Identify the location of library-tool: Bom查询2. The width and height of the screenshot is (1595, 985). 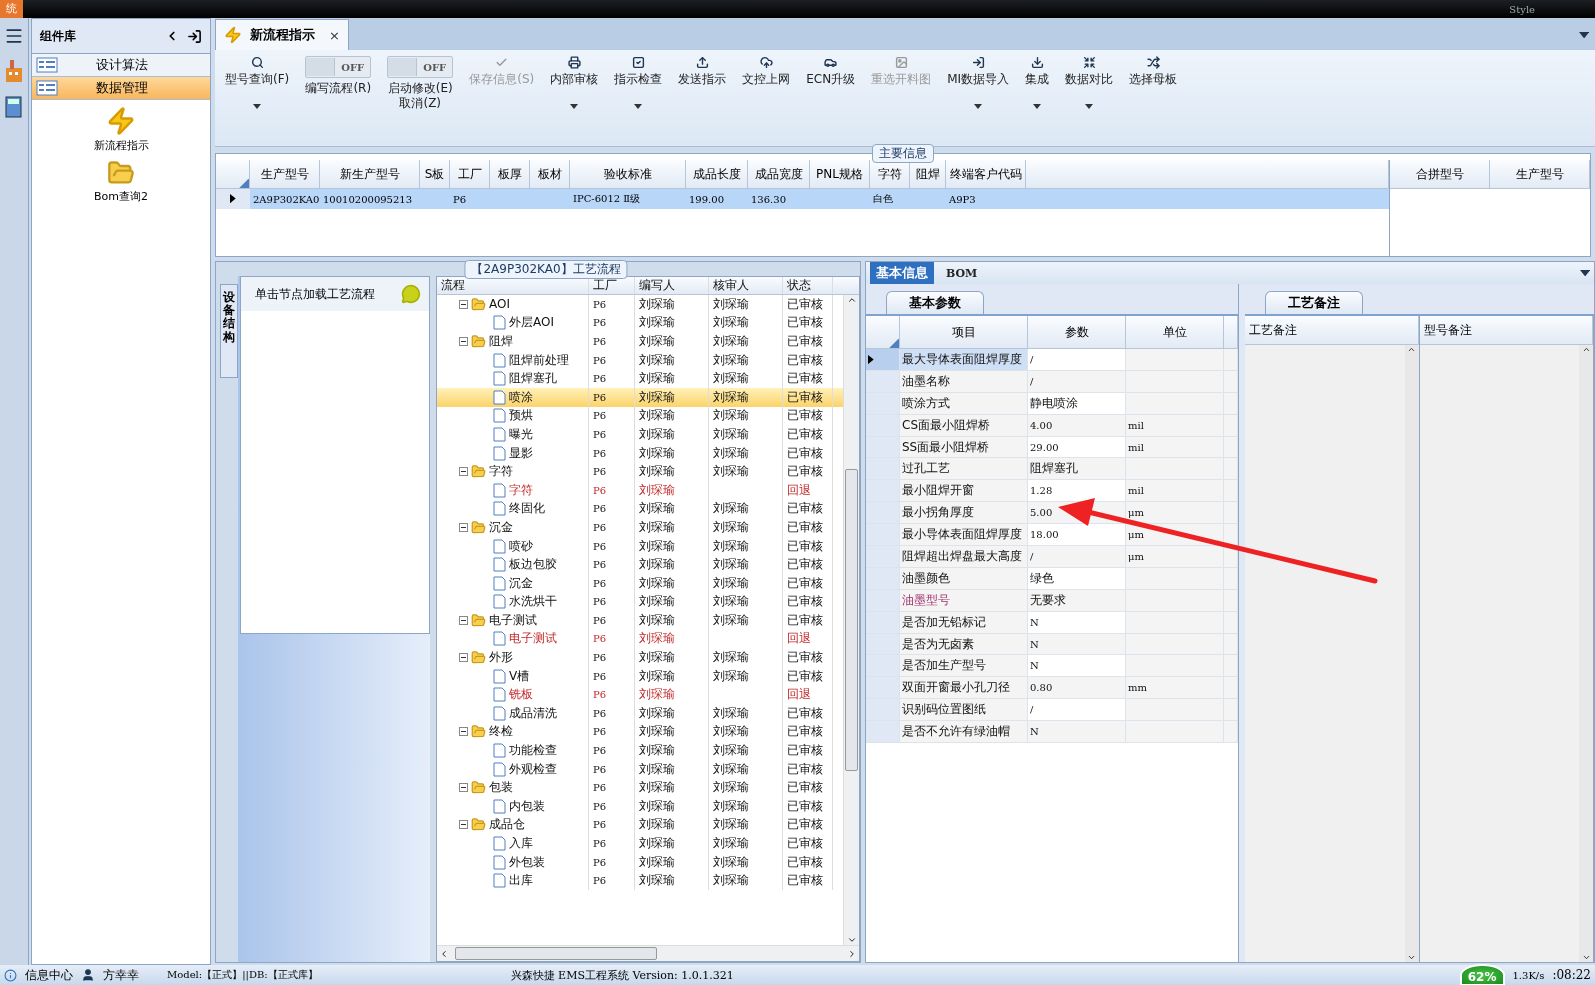
(121, 181).